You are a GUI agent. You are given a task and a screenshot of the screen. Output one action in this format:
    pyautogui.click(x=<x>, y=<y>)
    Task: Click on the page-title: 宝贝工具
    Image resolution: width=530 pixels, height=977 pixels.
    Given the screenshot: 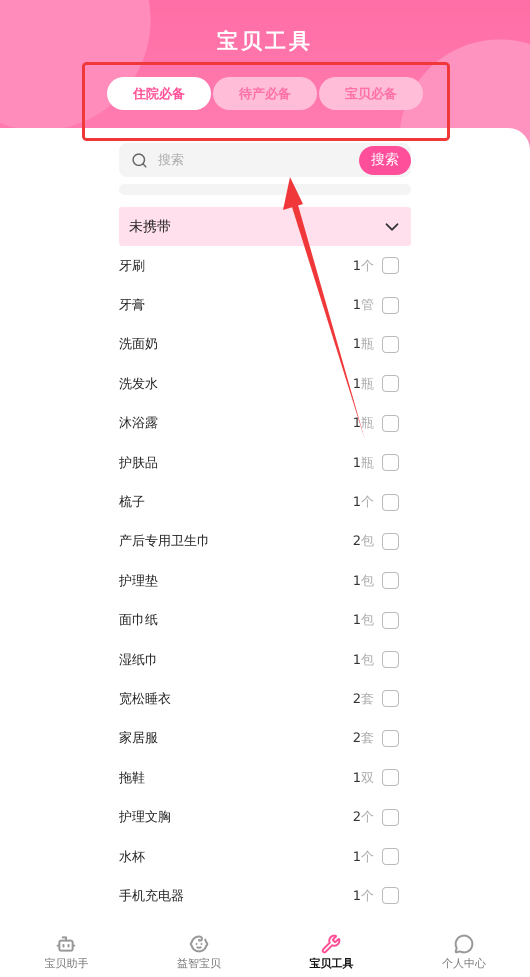 What is the action you would take?
    pyautogui.click(x=265, y=41)
    